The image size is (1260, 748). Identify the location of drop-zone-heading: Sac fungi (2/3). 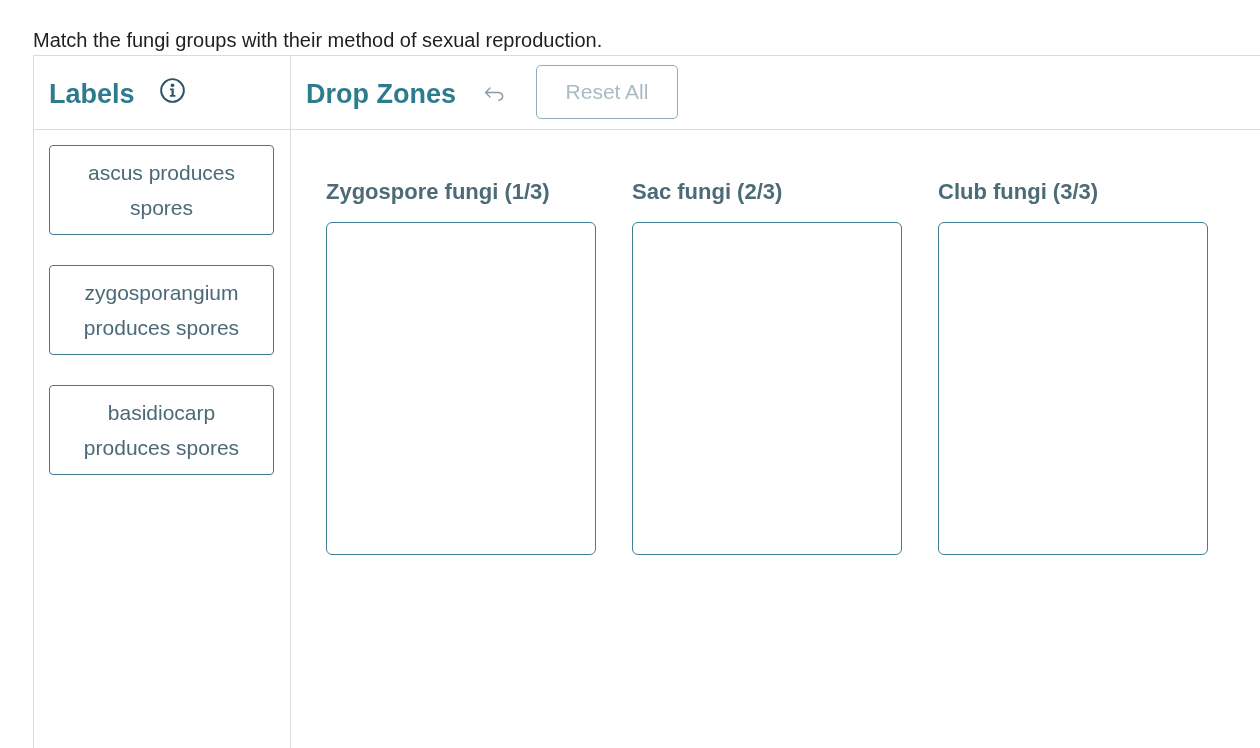
(708, 192).